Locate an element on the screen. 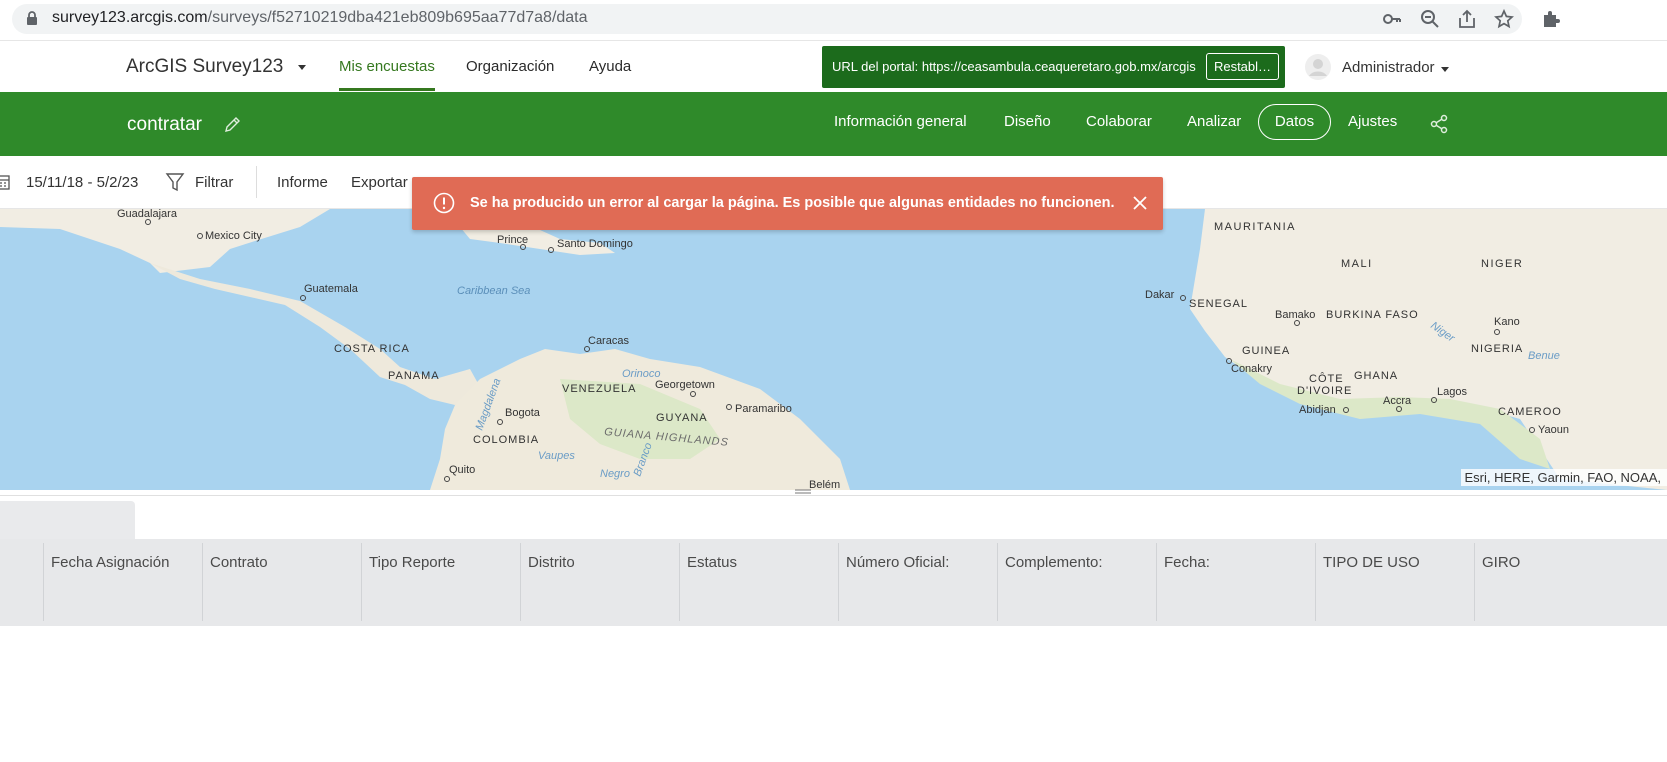 This screenshot has width=1667, height=762. map-label-yaounde: Yaoun is located at coordinates (1553, 430).